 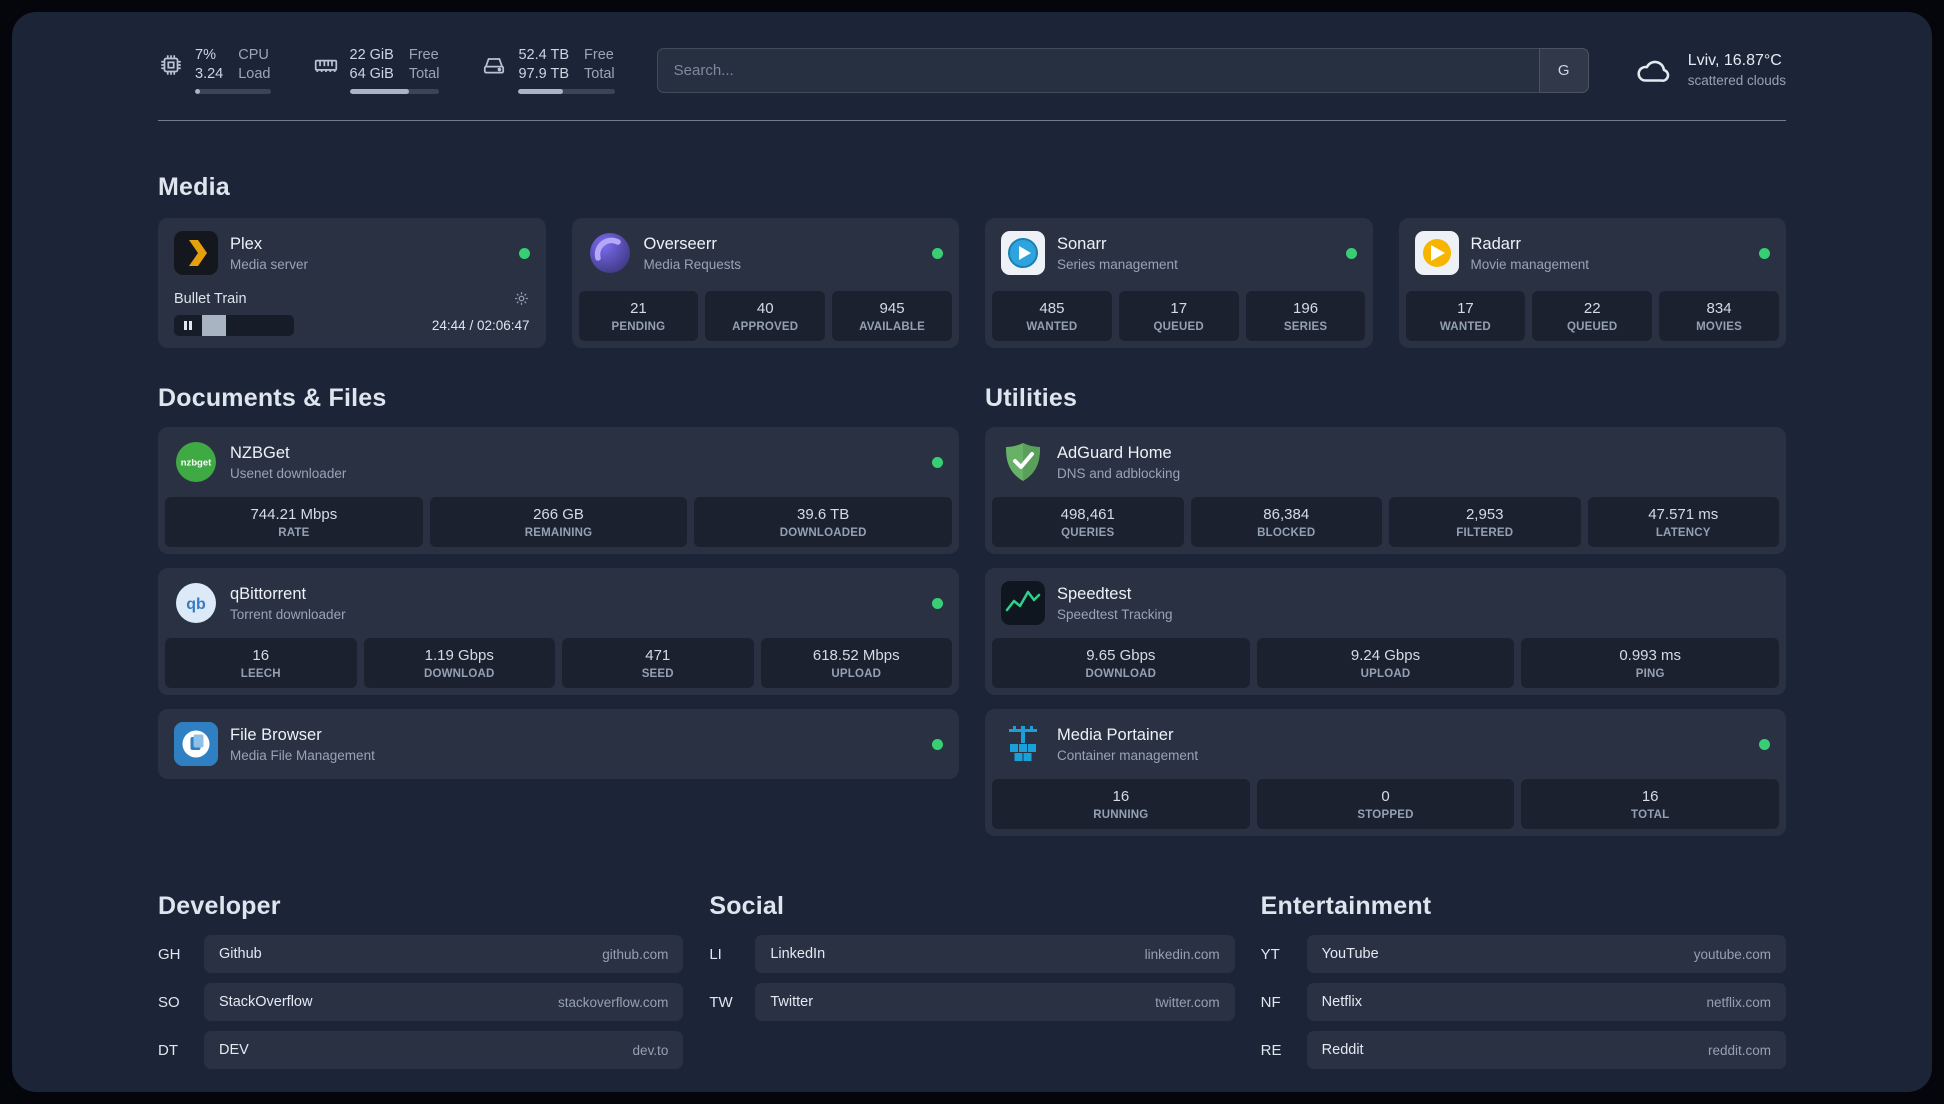 What do you see at coordinates (765, 327) in the screenshot?
I see `stat-label: APPROVED` at bounding box center [765, 327].